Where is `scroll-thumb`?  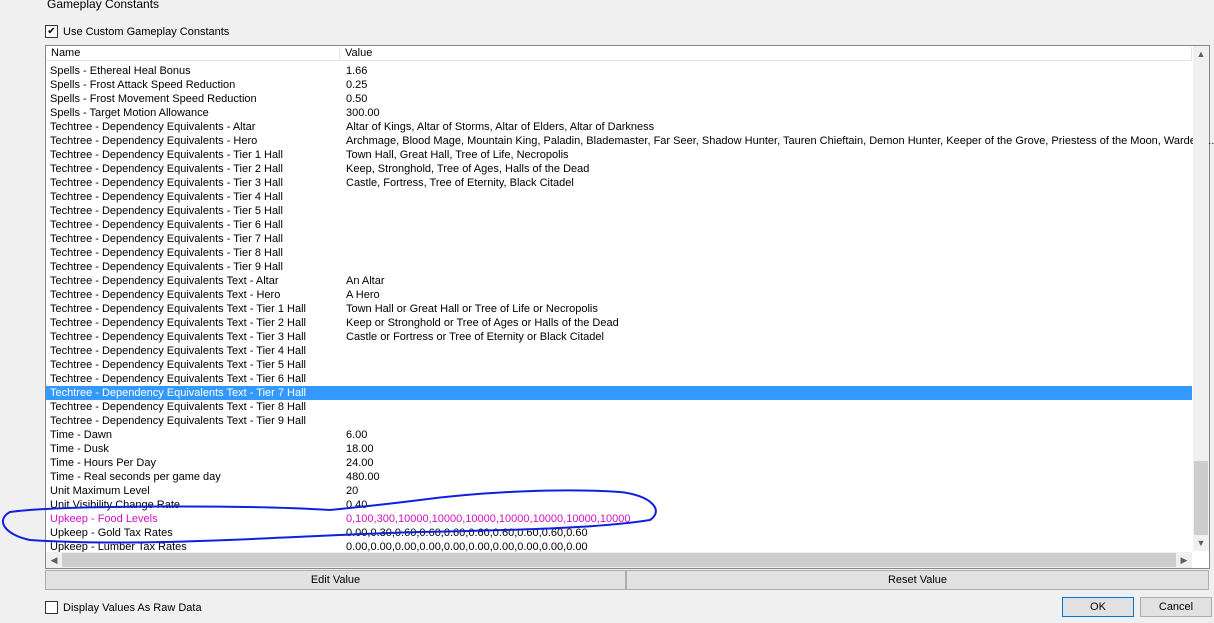
scroll-thumb is located at coordinates (1201, 498).